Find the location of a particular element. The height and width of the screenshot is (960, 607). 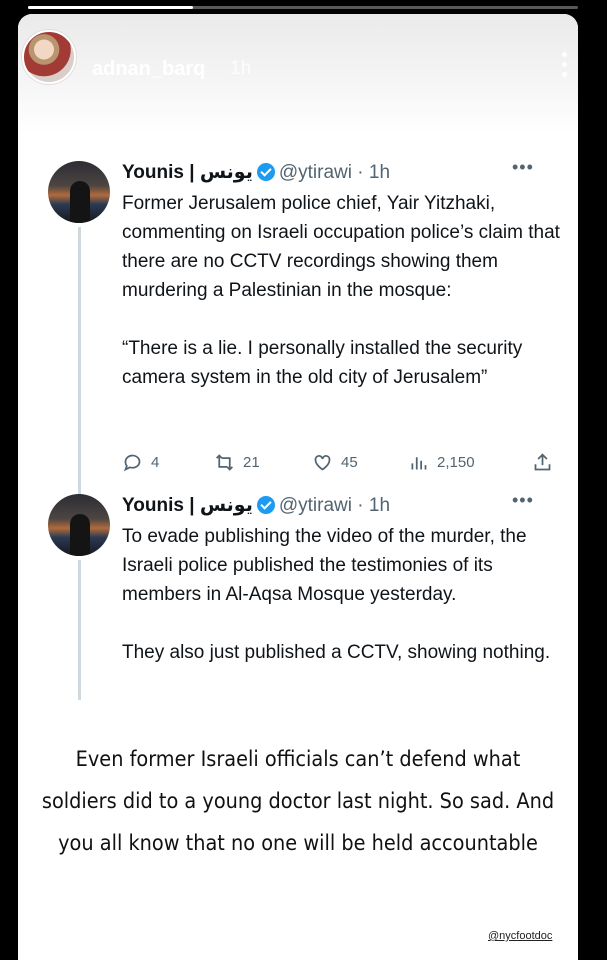

story-author-avatar is located at coordinates (49, 57).